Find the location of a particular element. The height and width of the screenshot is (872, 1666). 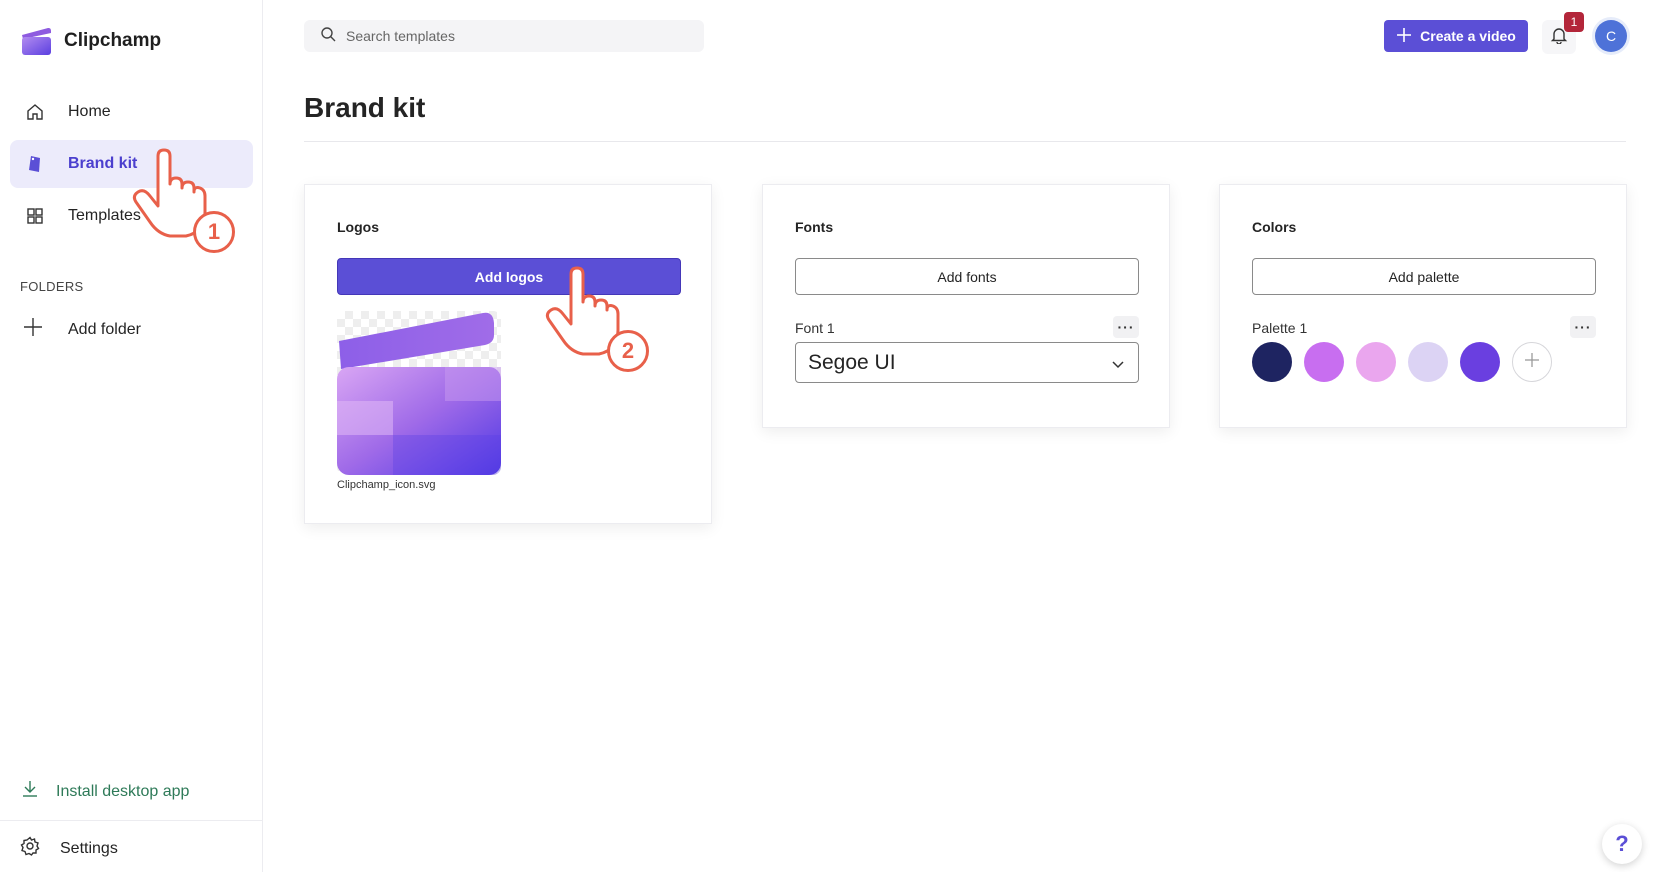

sidebar-item-label: Brand kit is located at coordinates (103, 163).